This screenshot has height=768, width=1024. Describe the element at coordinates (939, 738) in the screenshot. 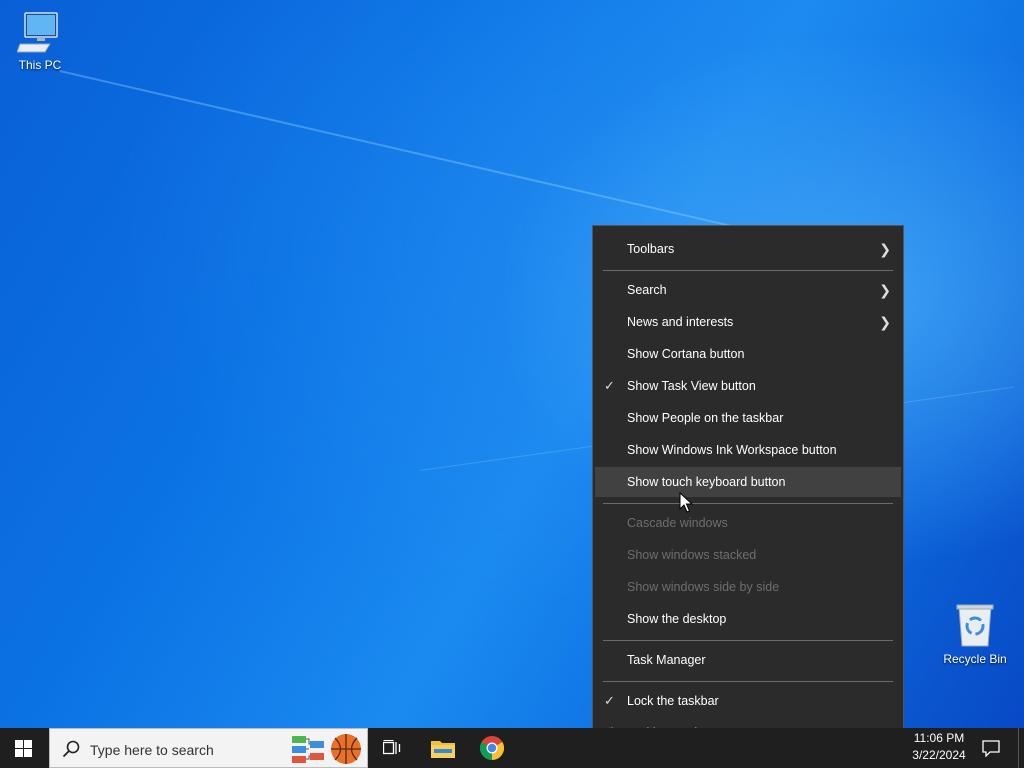

I see `clock-time: 11:06 PM` at that location.